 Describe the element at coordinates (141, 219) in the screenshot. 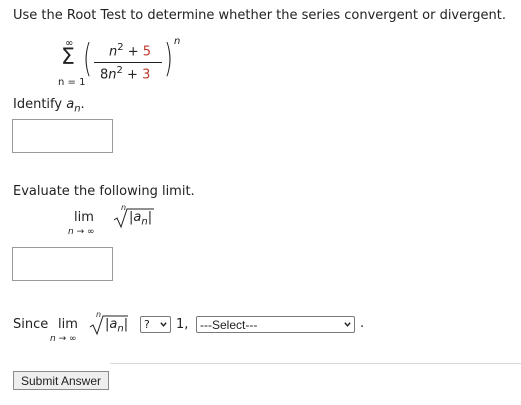

I see `abs-an: |an|` at that location.